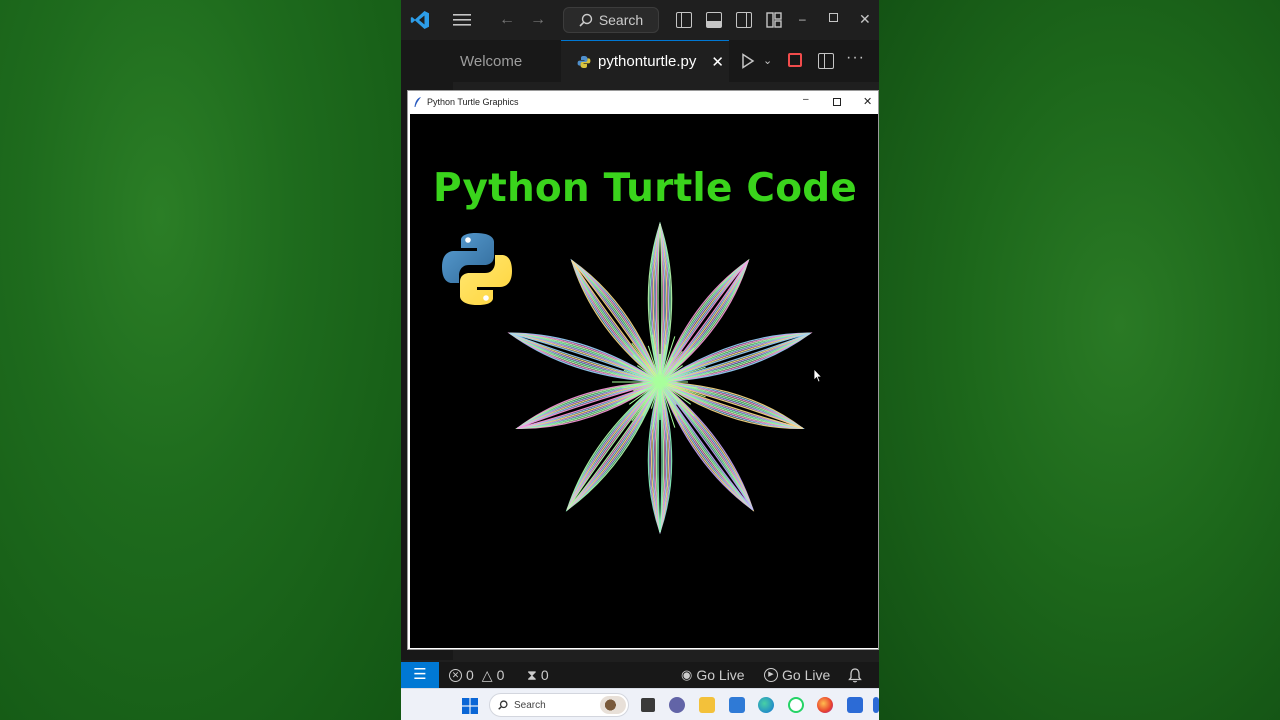  What do you see at coordinates (420, 675) in the screenshot?
I see `remote-icon: ☰` at bounding box center [420, 675].